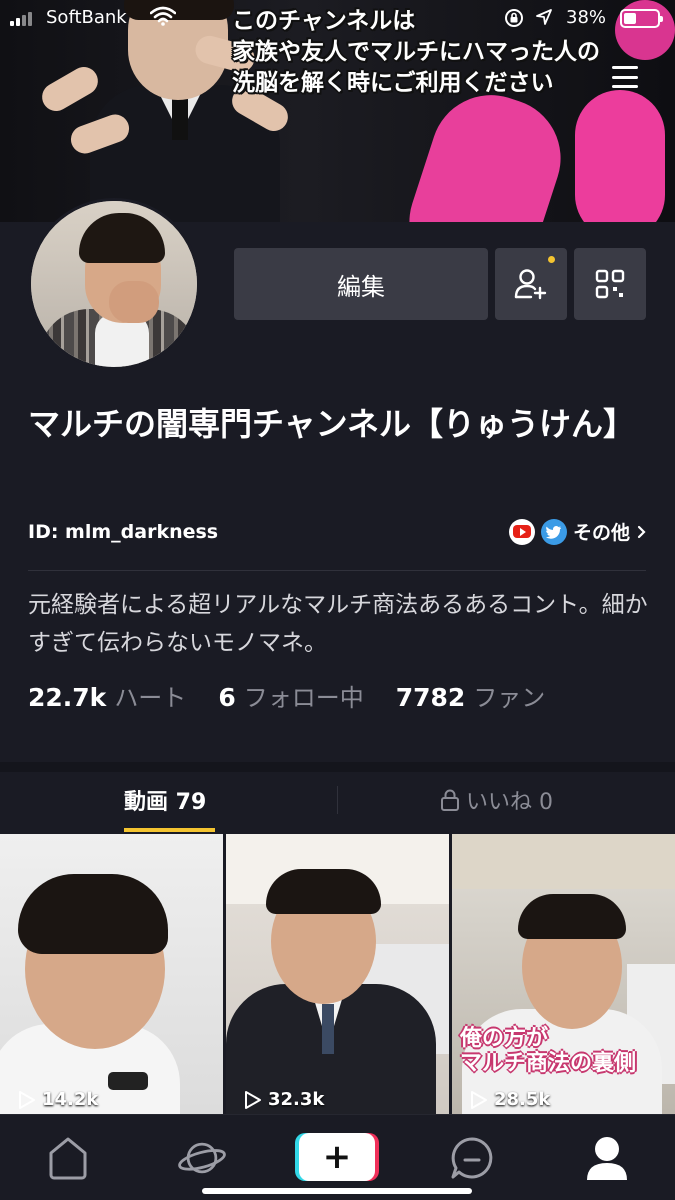 The height and width of the screenshot is (1200, 675). I want to click on qr-code-button, so click(610, 284).